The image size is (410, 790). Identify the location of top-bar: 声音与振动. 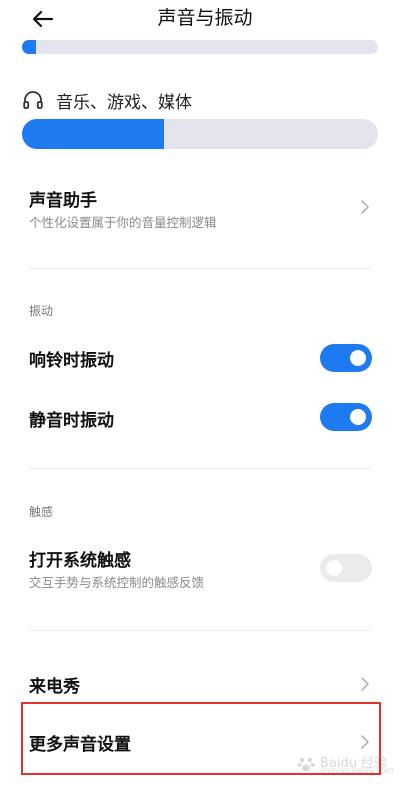
(205, 20).